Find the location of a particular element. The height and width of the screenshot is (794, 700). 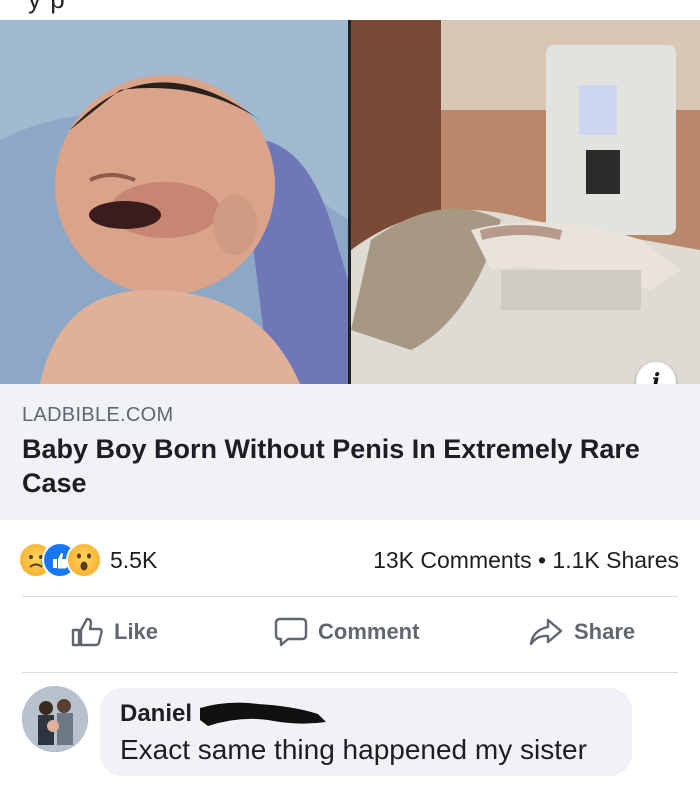

action-bar: Like Comment Share is located at coordinates (350, 633).